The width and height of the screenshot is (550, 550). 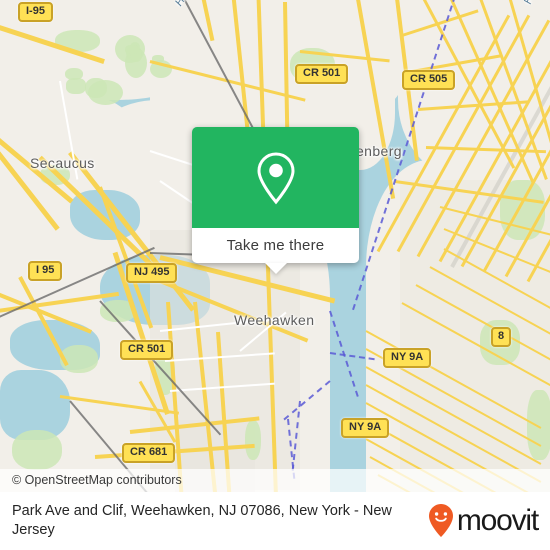 I want to click on osm-attribution: © OpenStreetMap contributors, so click(x=275, y=480).